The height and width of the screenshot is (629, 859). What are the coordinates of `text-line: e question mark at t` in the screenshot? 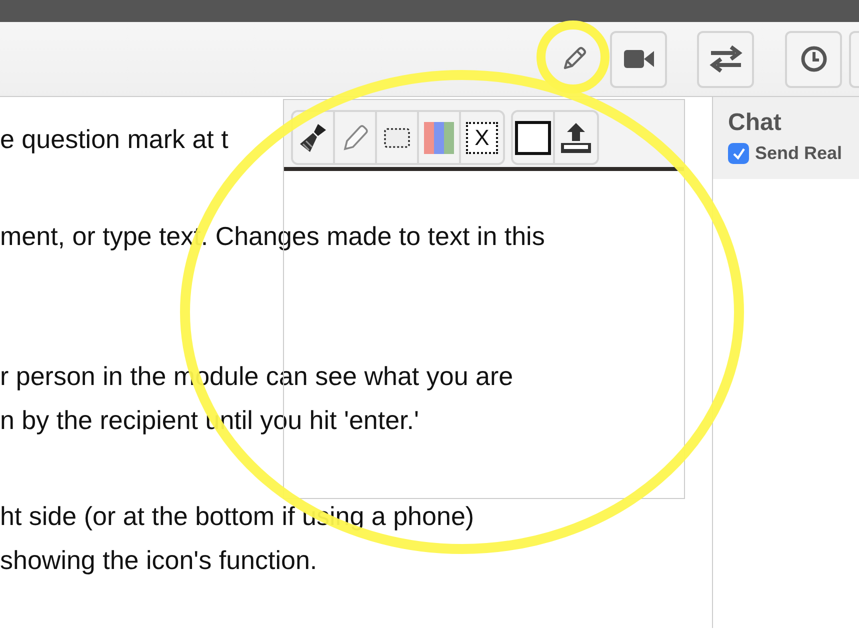 It's located at (114, 139).